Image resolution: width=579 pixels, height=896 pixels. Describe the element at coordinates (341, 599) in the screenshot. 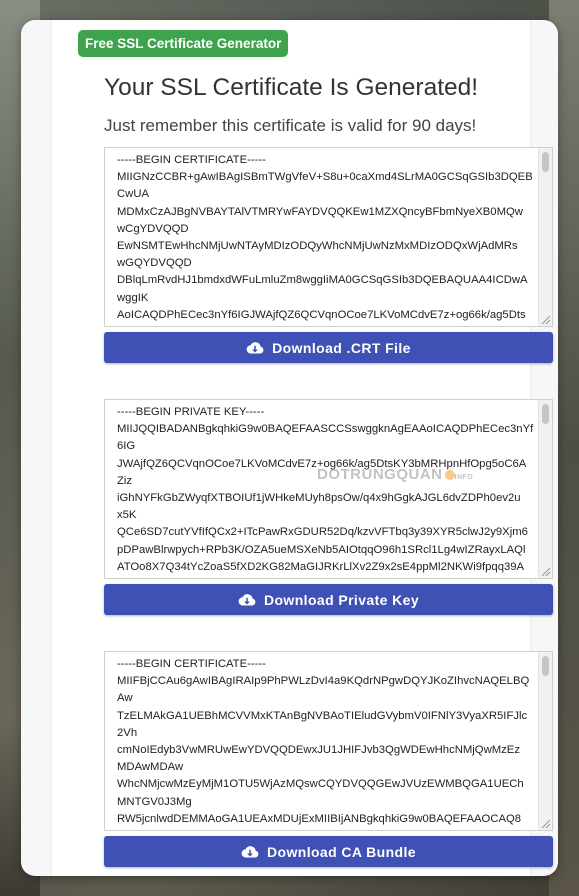

I see `download-private-key-label: Download Private Key` at that location.